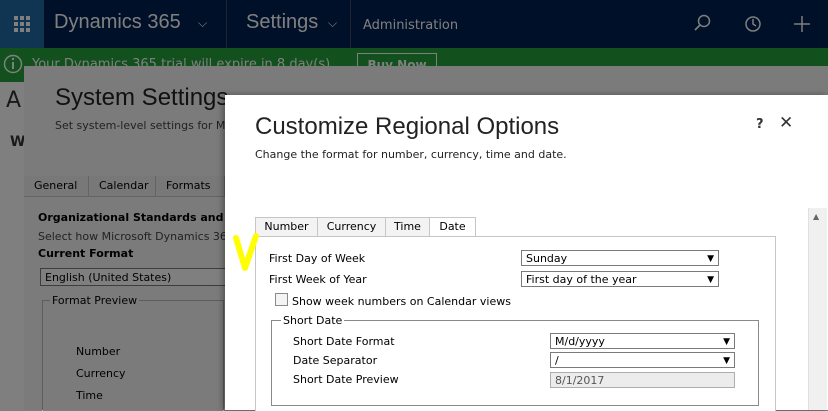 The image size is (828, 411). What do you see at coordinates (642, 380) in the screenshot?
I see `short-date-preview-field: 8/1/2017` at bounding box center [642, 380].